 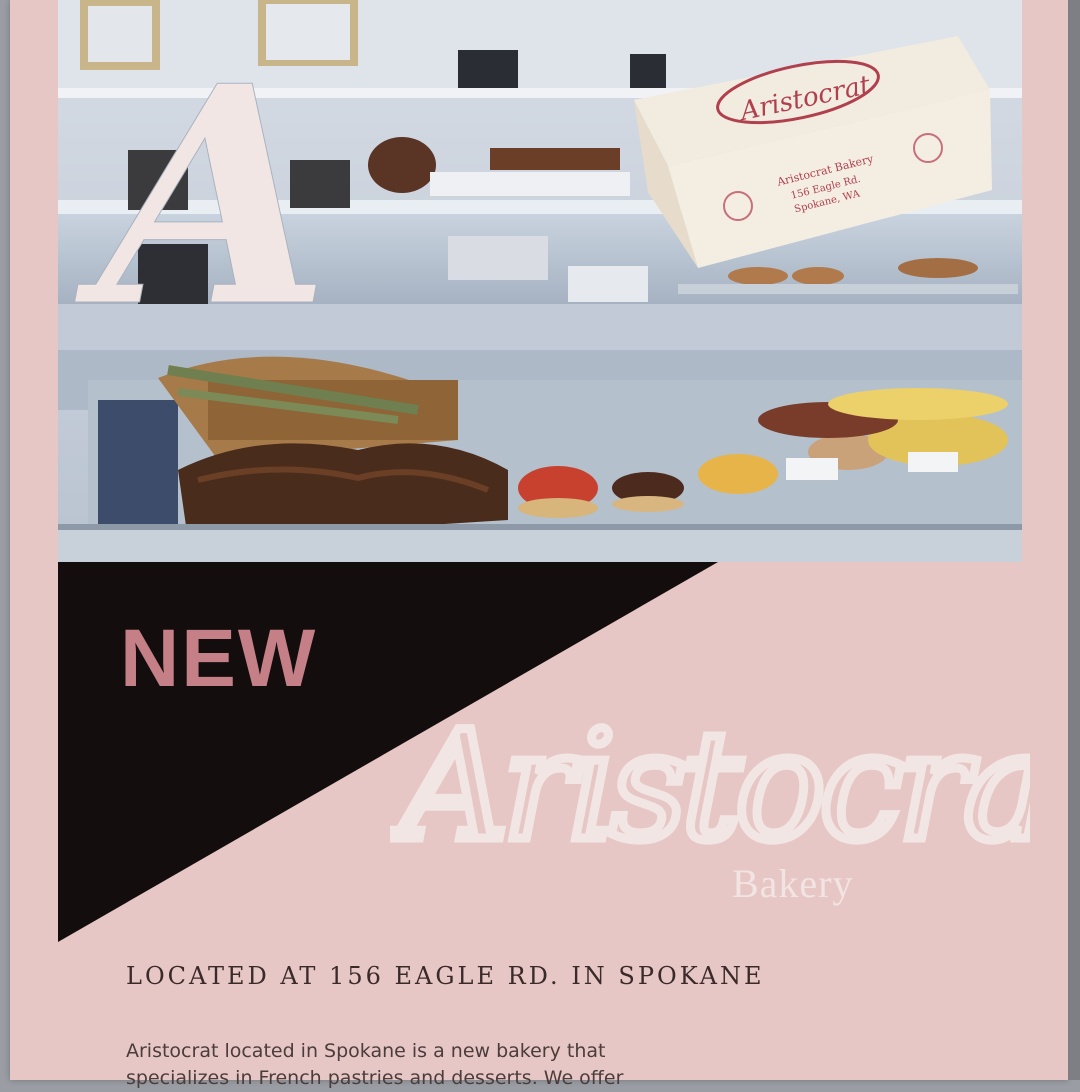 I want to click on monogram-a: A, so click(x=203, y=196).